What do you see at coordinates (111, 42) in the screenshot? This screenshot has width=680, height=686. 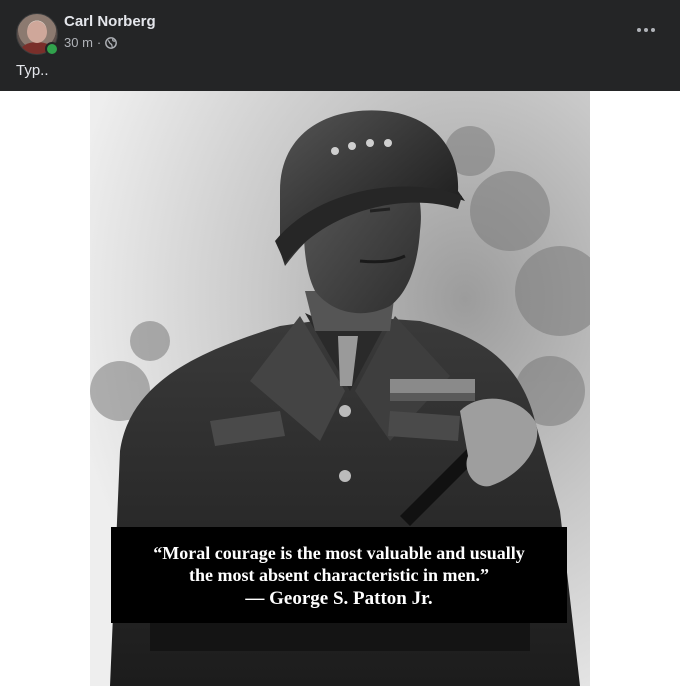 I see `globe-icon` at bounding box center [111, 42].